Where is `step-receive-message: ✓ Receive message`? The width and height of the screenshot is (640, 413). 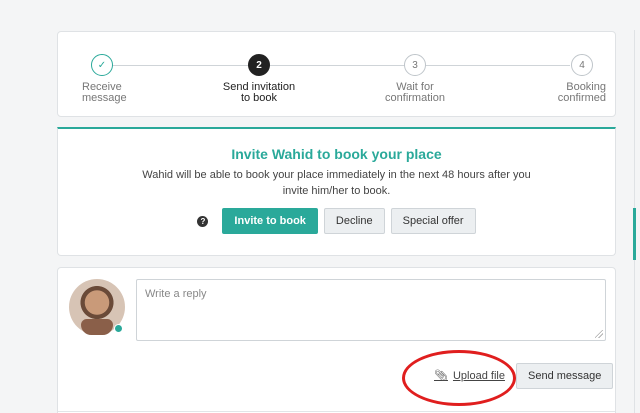 step-receive-message: ✓ Receive message is located at coordinates (103, 79).